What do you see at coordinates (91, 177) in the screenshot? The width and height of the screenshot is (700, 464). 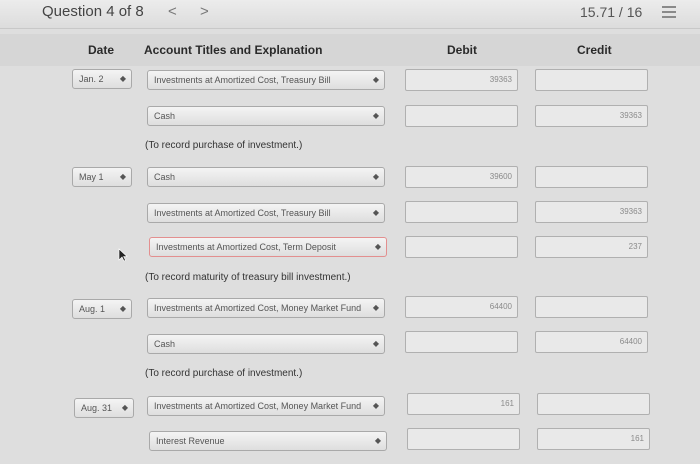 I see `date-value: May 1` at bounding box center [91, 177].